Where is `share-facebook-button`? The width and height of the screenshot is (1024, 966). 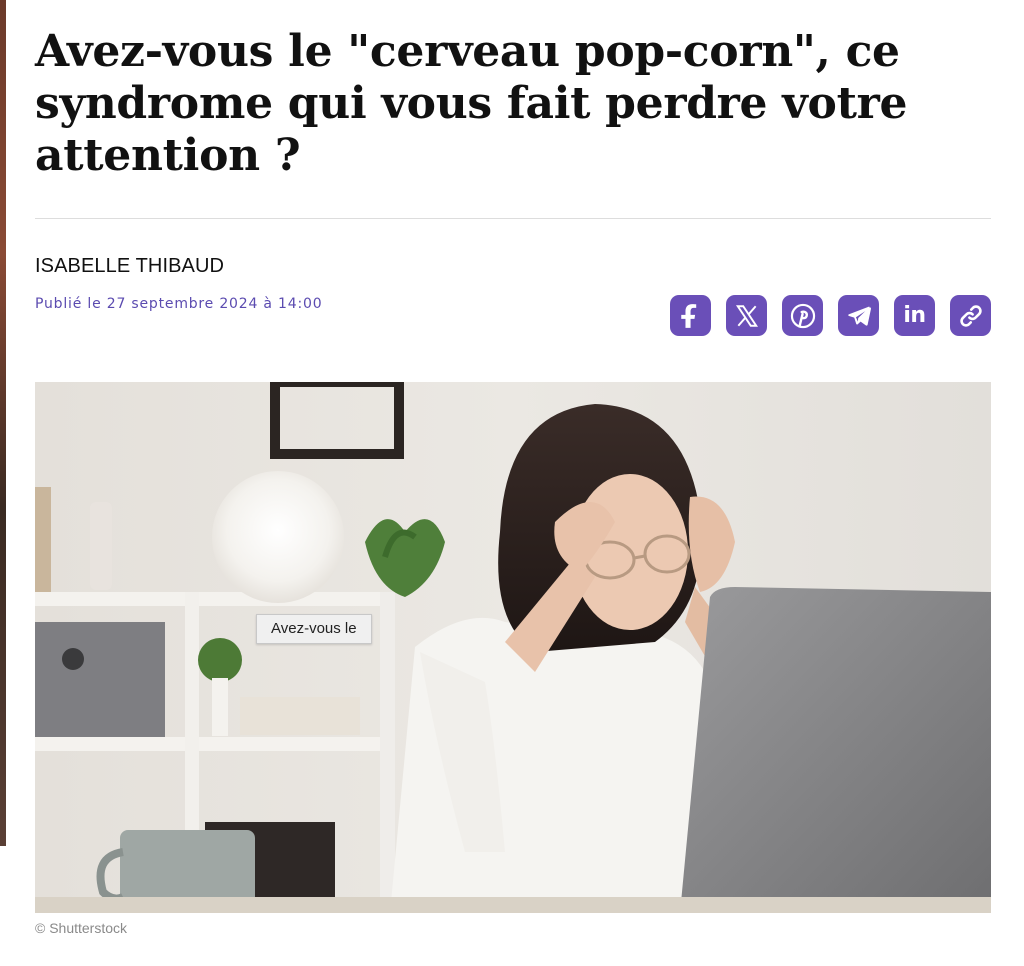 share-facebook-button is located at coordinates (690, 315).